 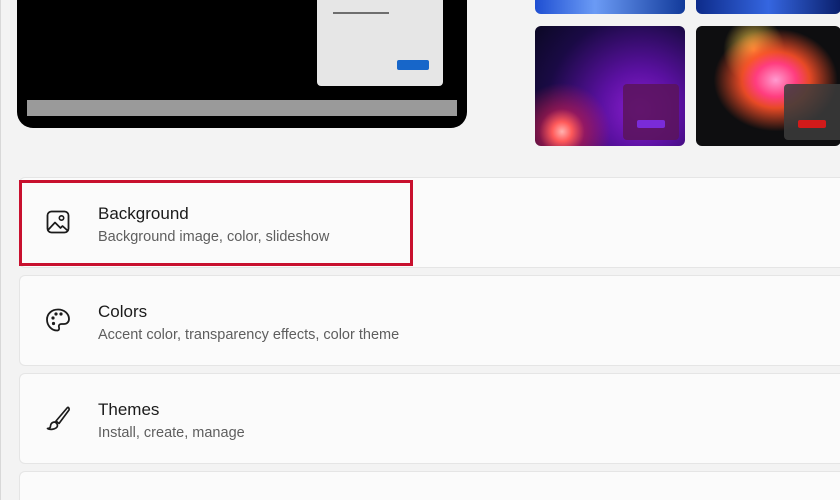 I want to click on preview-taskbar, so click(x=242, y=108).